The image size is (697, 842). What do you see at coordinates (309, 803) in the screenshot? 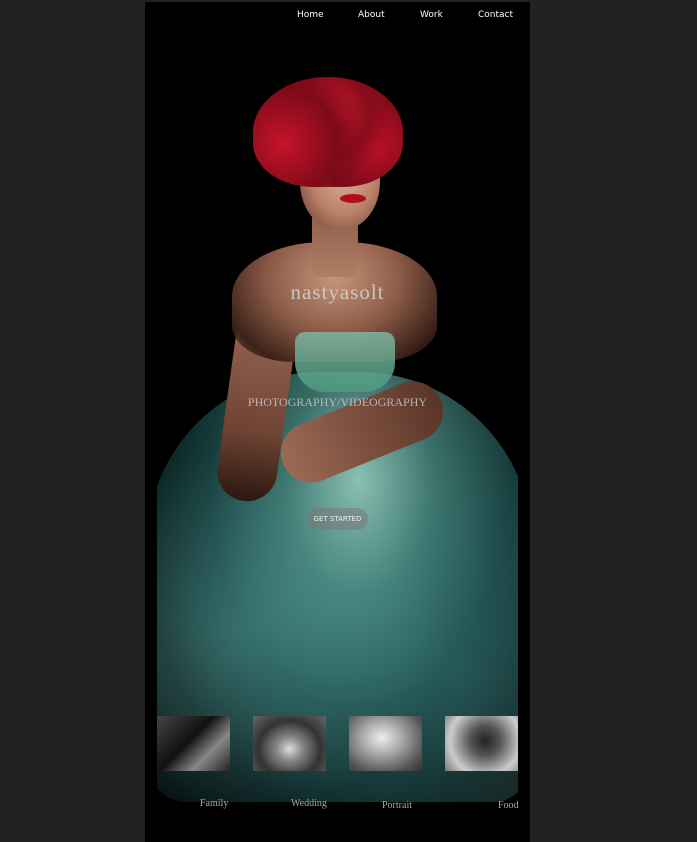
I see `category-label-wedding: Wedding` at bounding box center [309, 803].